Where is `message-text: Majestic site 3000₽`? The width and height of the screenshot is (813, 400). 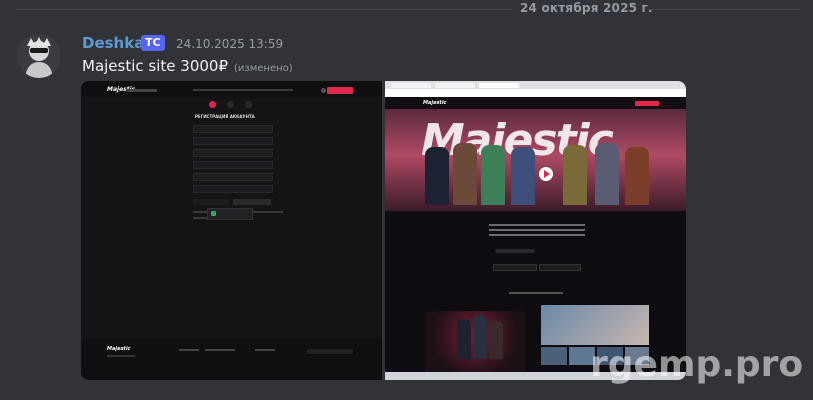 message-text: Majestic site 3000₽ is located at coordinates (155, 66).